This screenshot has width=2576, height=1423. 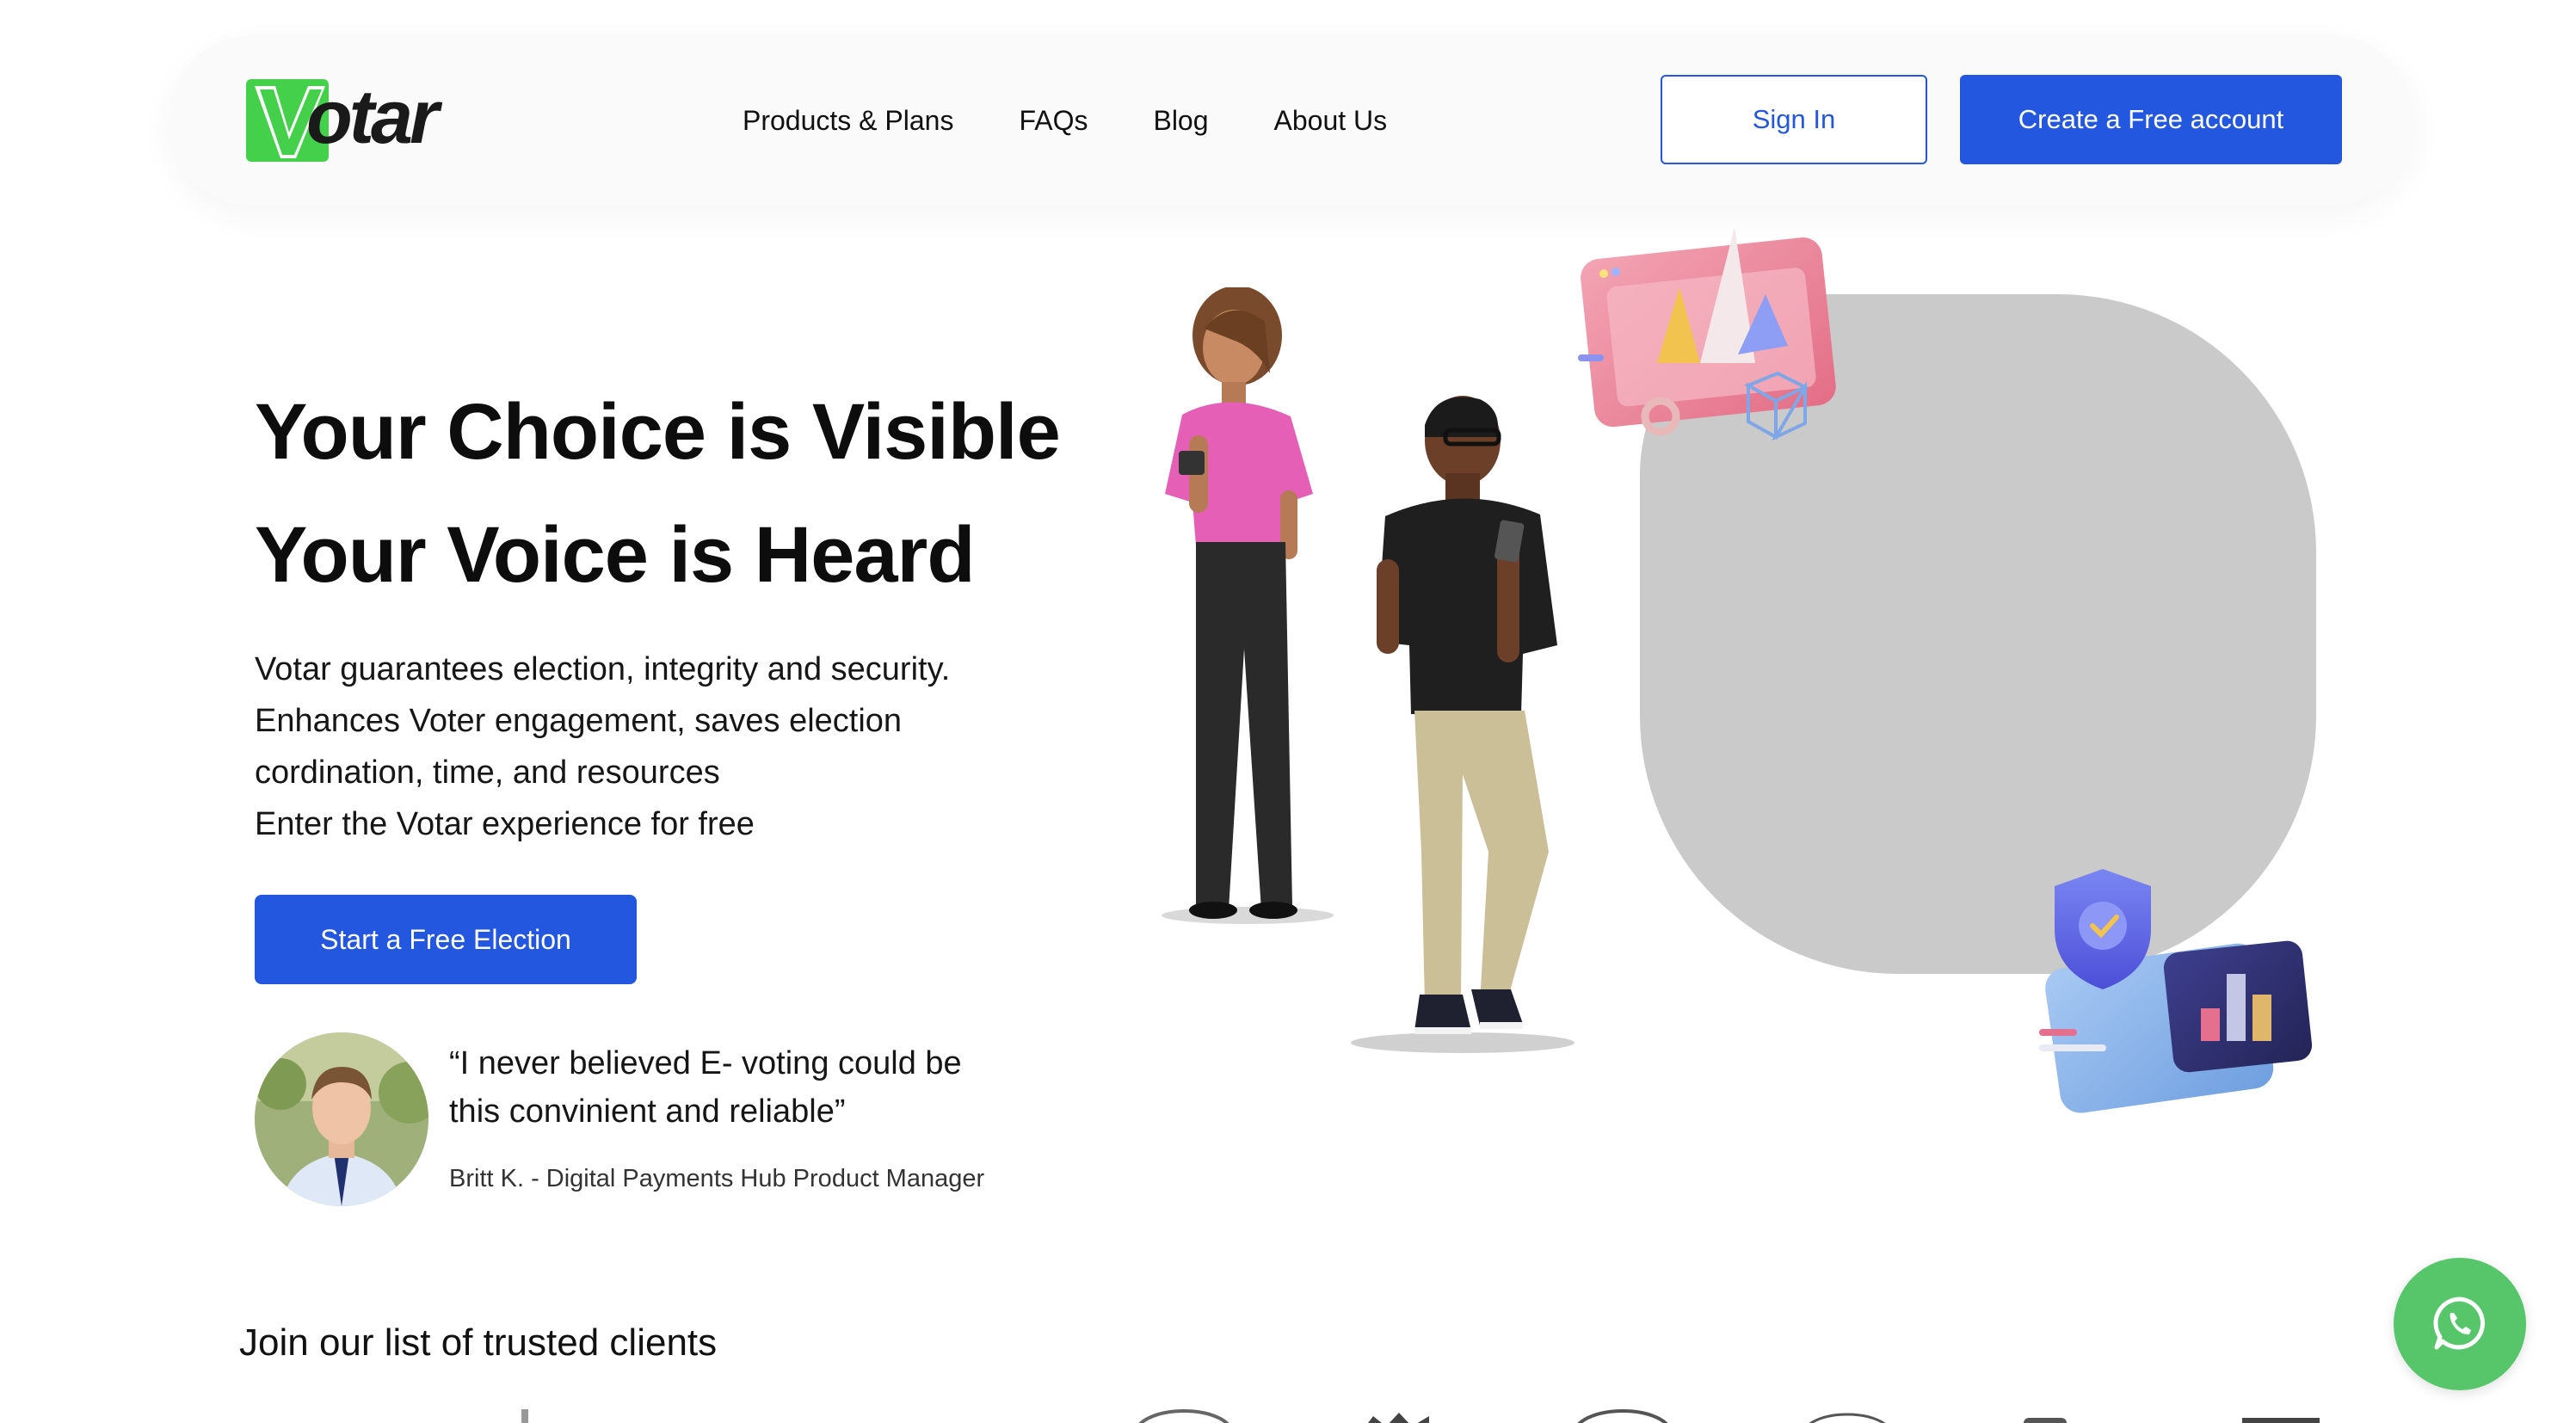 What do you see at coordinates (2176, 991) in the screenshot?
I see `security-analytics-icon` at bounding box center [2176, 991].